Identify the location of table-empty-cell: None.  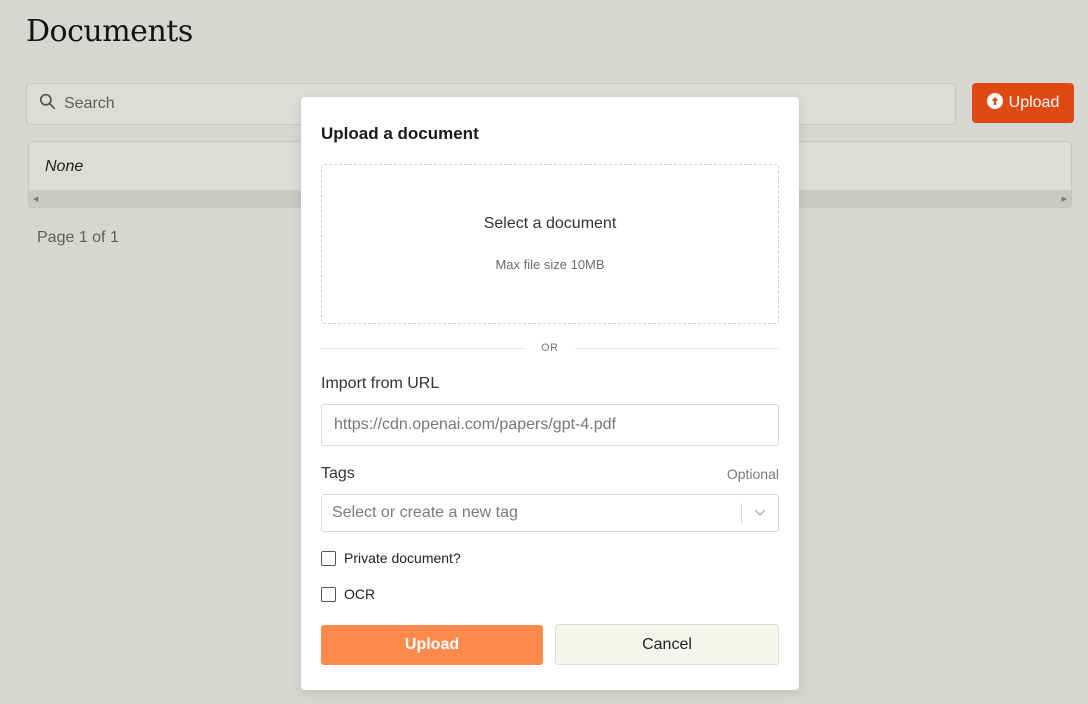
(64, 166).